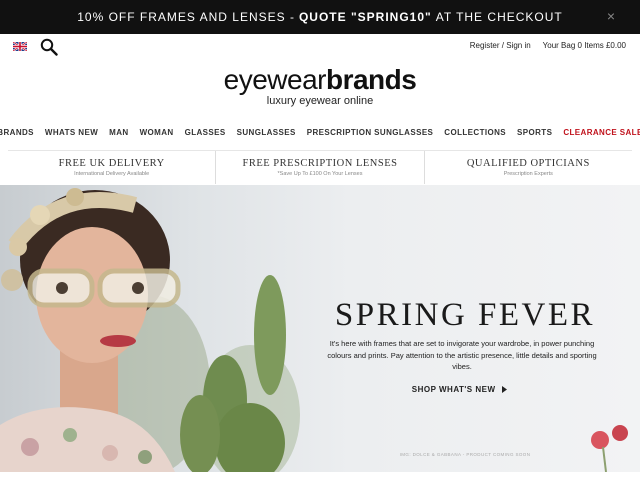  I want to click on site-logo: eyewearbrands luxury eyewear online, so click(320, 86).